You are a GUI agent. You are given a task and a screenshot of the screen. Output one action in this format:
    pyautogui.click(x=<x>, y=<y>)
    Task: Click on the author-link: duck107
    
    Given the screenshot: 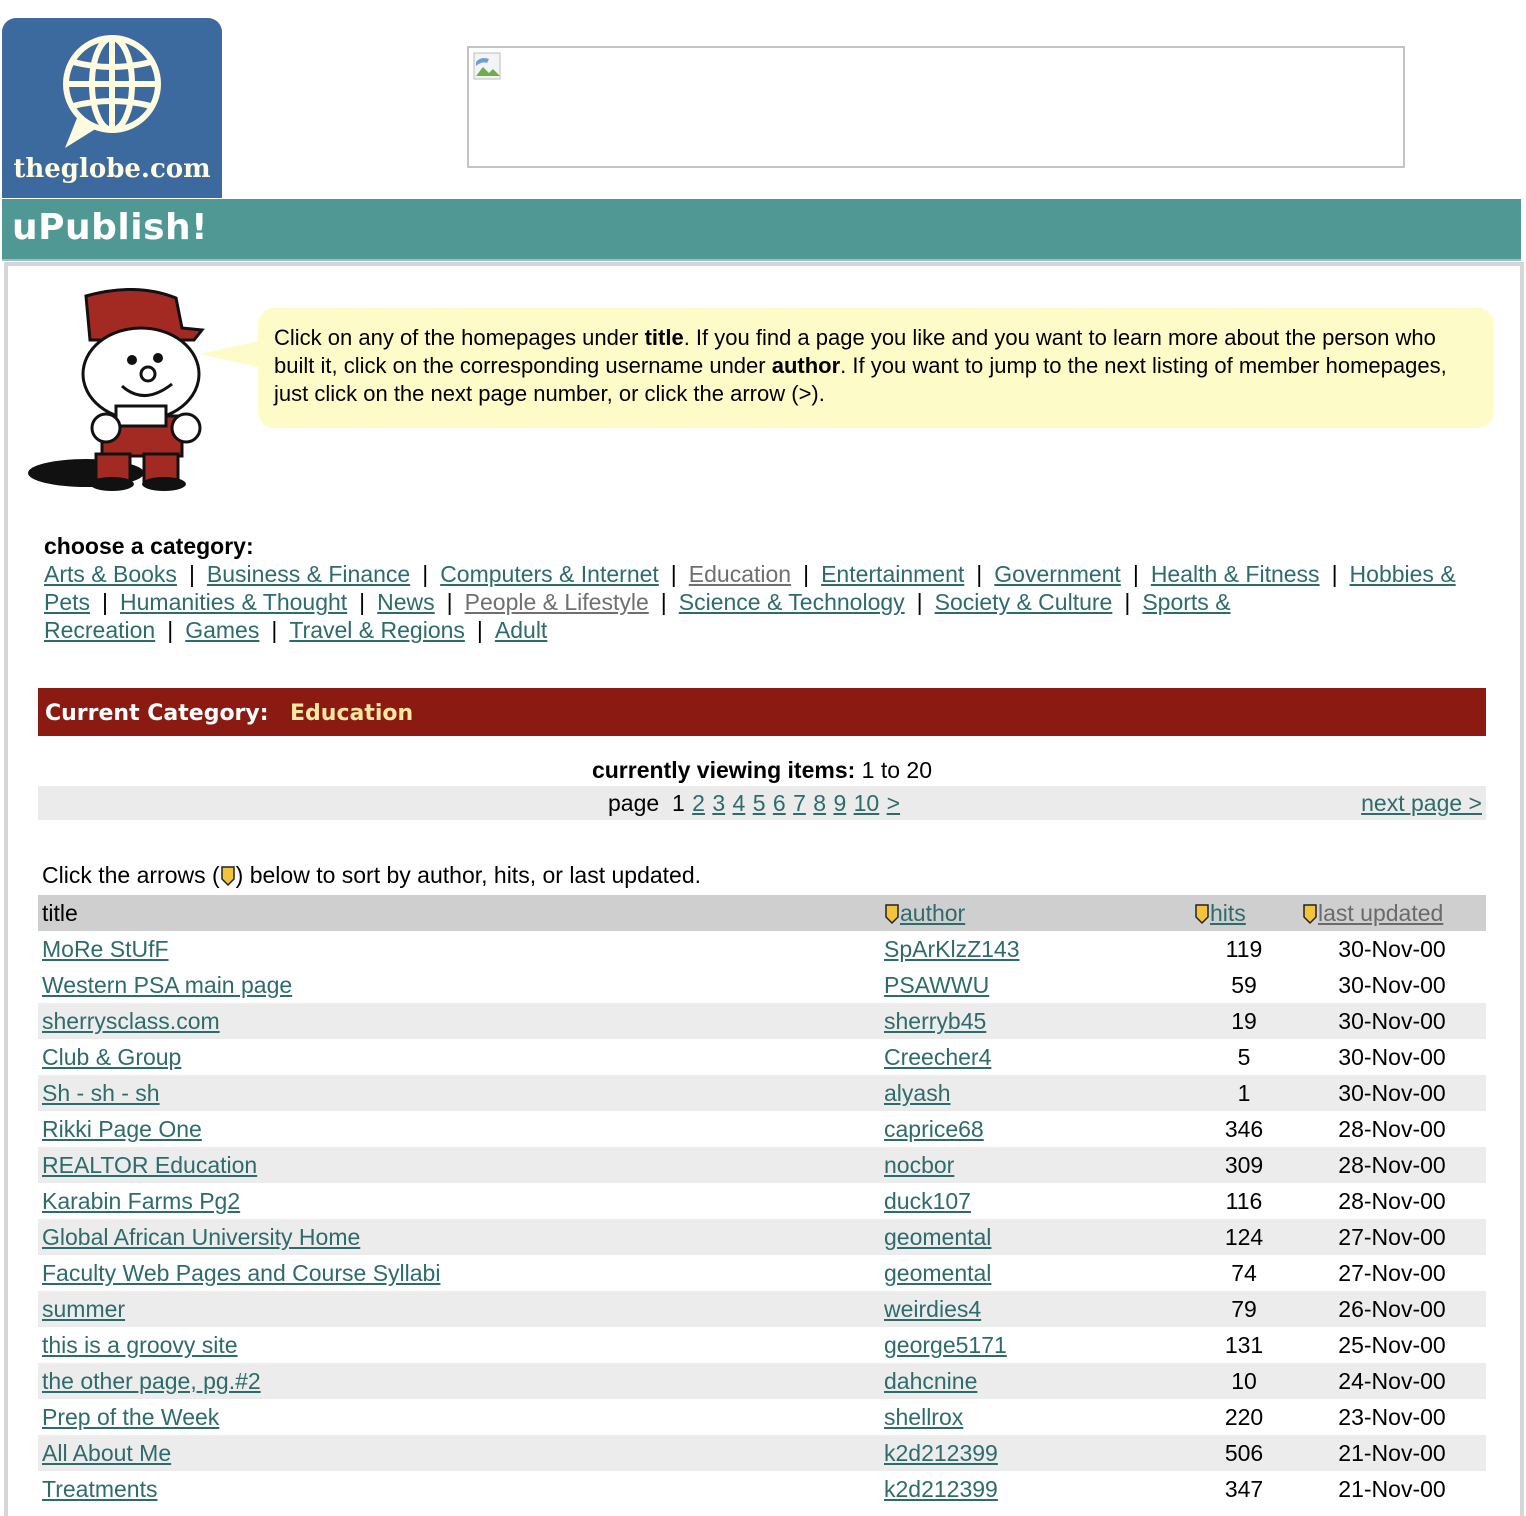 What is the action you would take?
    pyautogui.click(x=927, y=1201)
    